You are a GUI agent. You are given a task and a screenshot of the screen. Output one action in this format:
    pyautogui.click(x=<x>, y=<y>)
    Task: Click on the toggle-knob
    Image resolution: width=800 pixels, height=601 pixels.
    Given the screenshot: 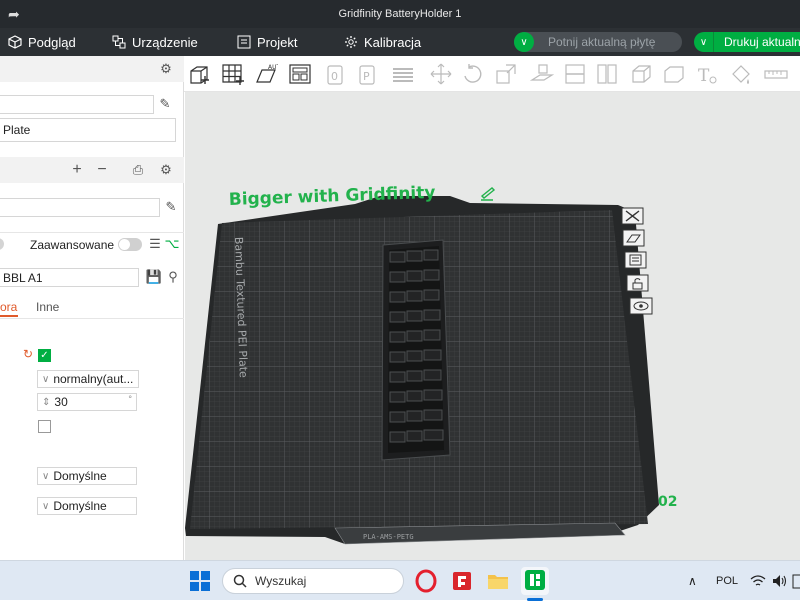 What is the action you would take?
    pyautogui.click(x=2, y=244)
    